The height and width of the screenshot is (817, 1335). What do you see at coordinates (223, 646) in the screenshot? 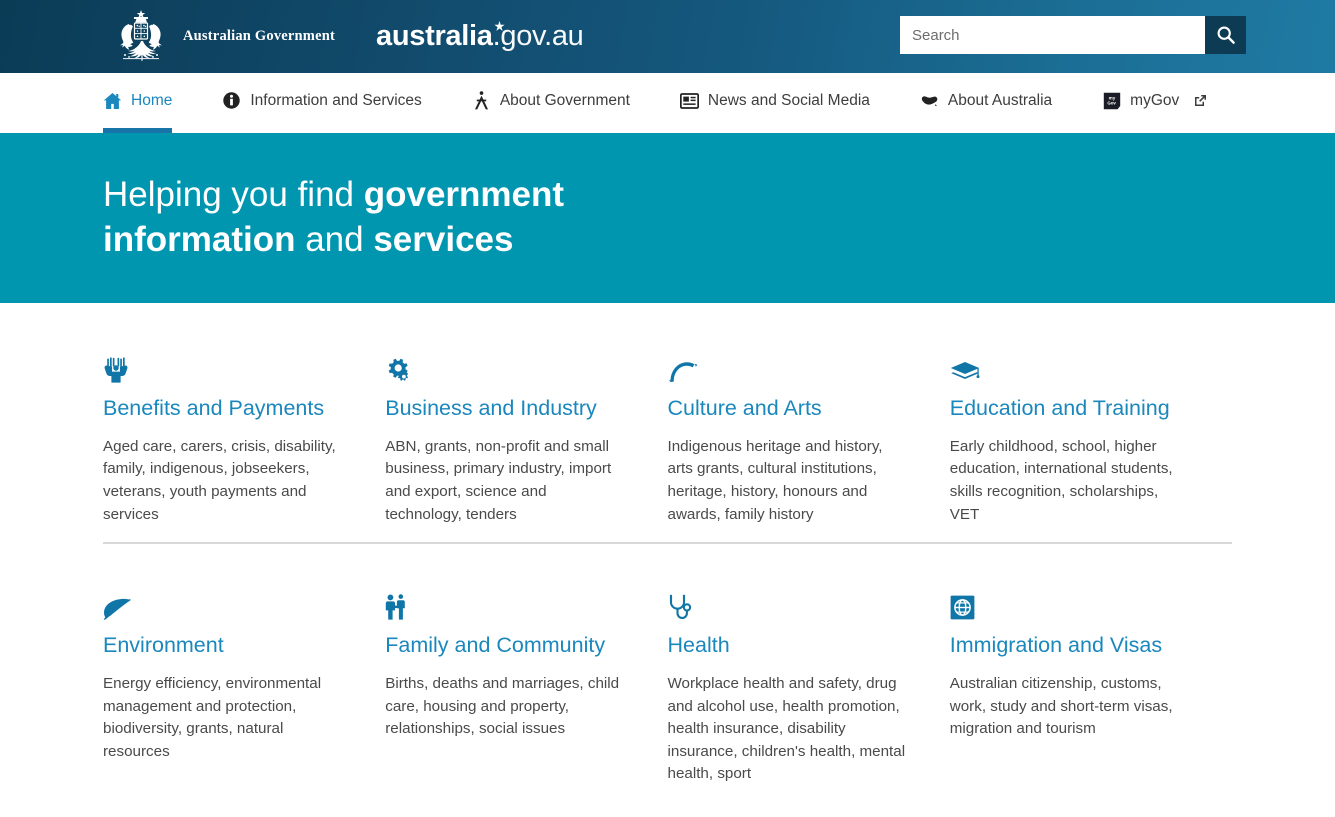
I see `card-title: Environment` at bounding box center [223, 646].